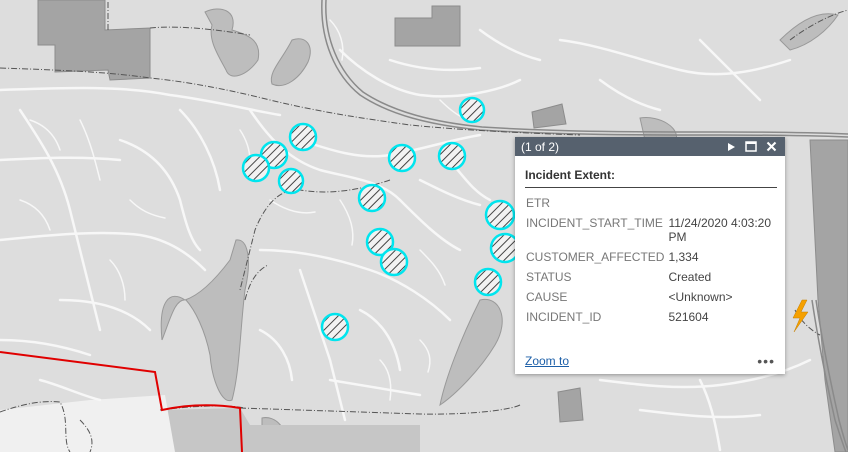 Image resolution: width=848 pixels, height=452 pixels. Describe the element at coordinates (547, 297) in the screenshot. I see `attribute-key: CAUSE` at that location.